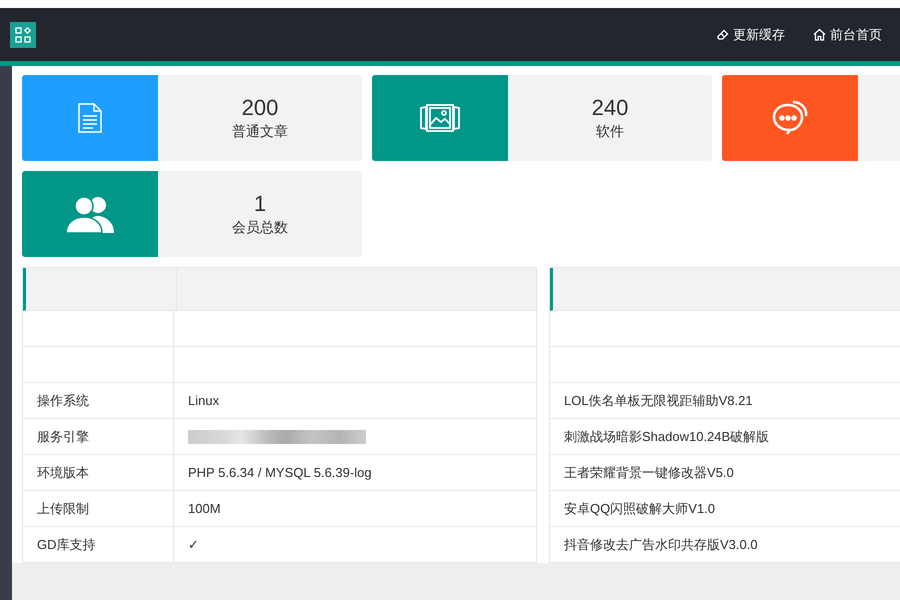 The height and width of the screenshot is (600, 900). What do you see at coordinates (790, 118) in the screenshot?
I see `chat-bubble-icon` at bounding box center [790, 118].